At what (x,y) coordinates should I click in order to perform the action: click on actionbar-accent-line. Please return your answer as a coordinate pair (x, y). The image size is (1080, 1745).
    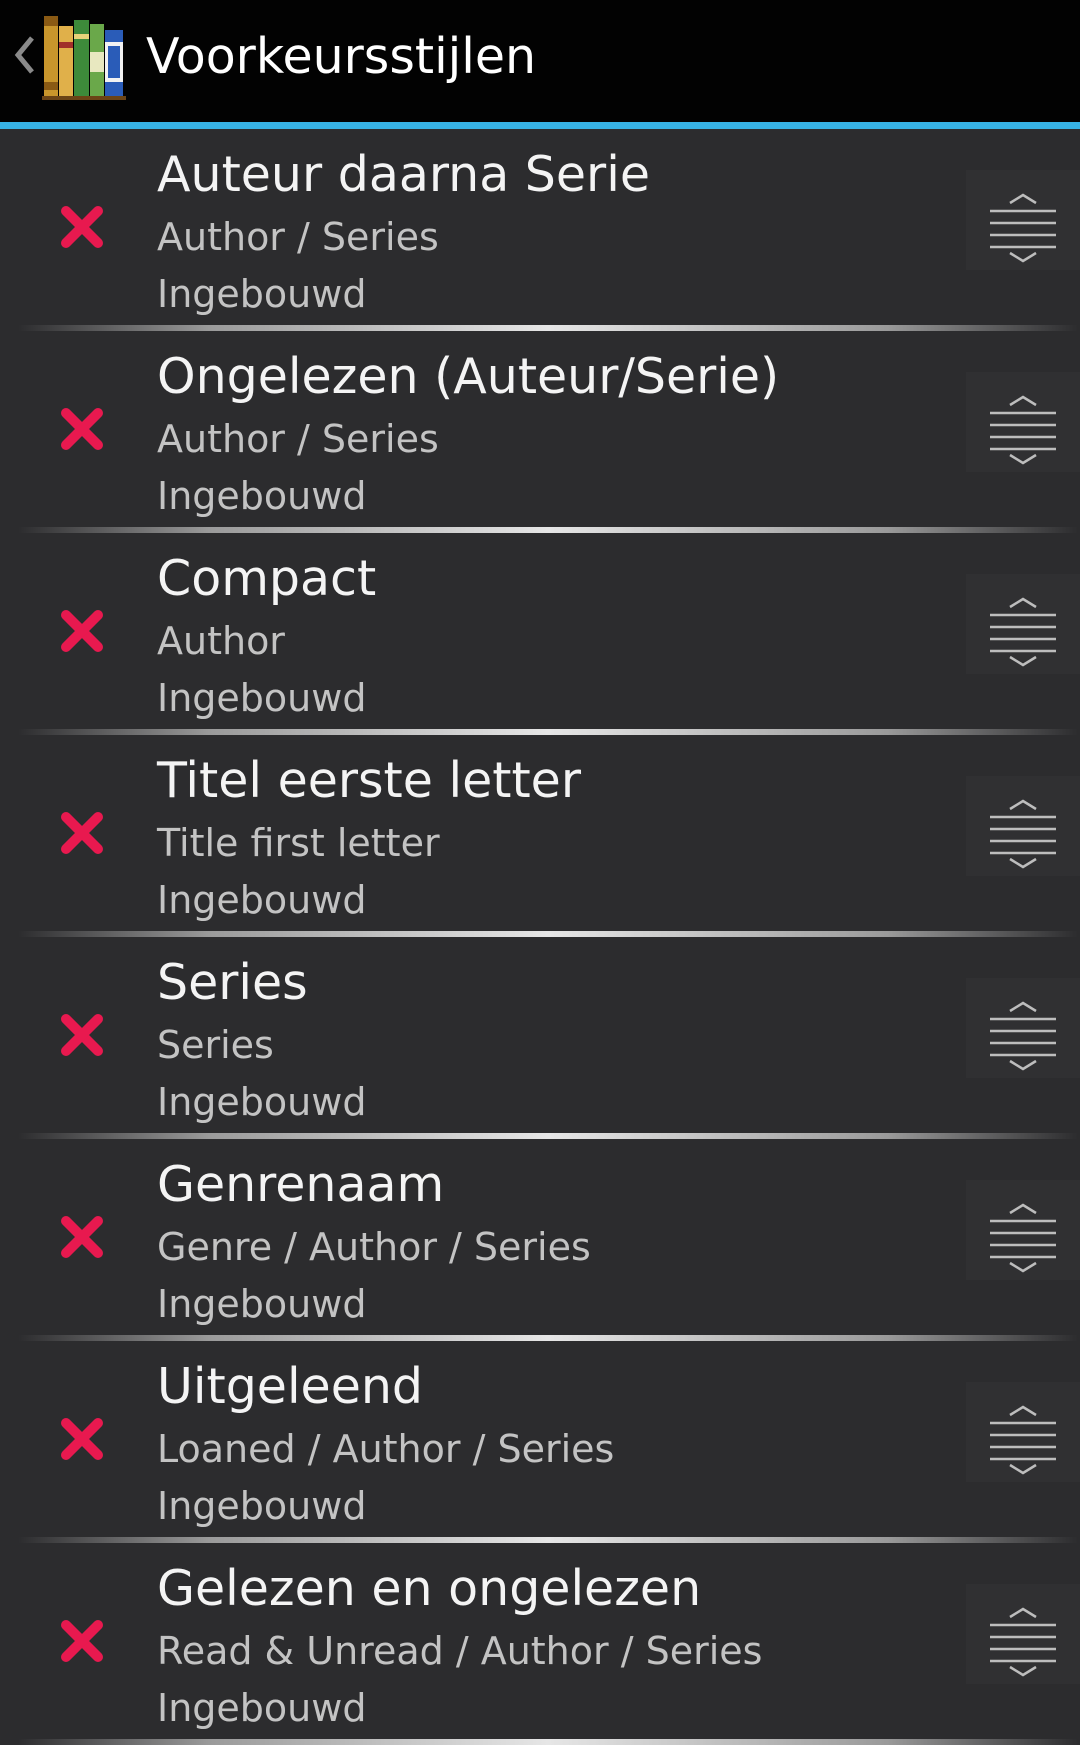
    Looking at the image, I should click on (540, 125).